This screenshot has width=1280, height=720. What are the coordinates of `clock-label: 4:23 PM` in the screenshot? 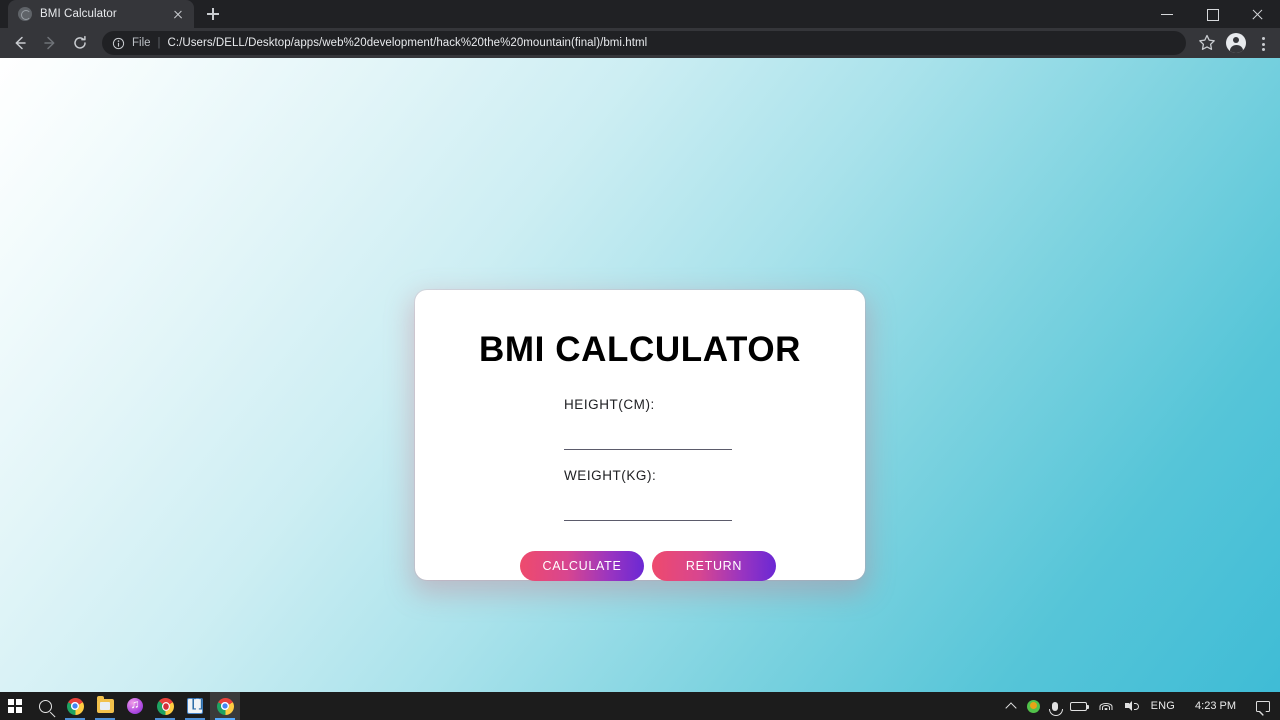 It's located at (1215, 706).